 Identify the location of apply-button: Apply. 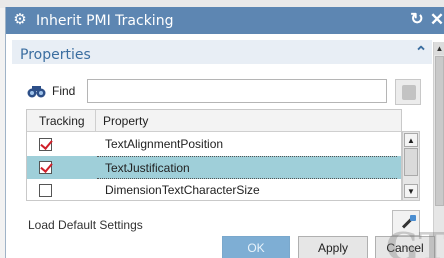
(333, 247).